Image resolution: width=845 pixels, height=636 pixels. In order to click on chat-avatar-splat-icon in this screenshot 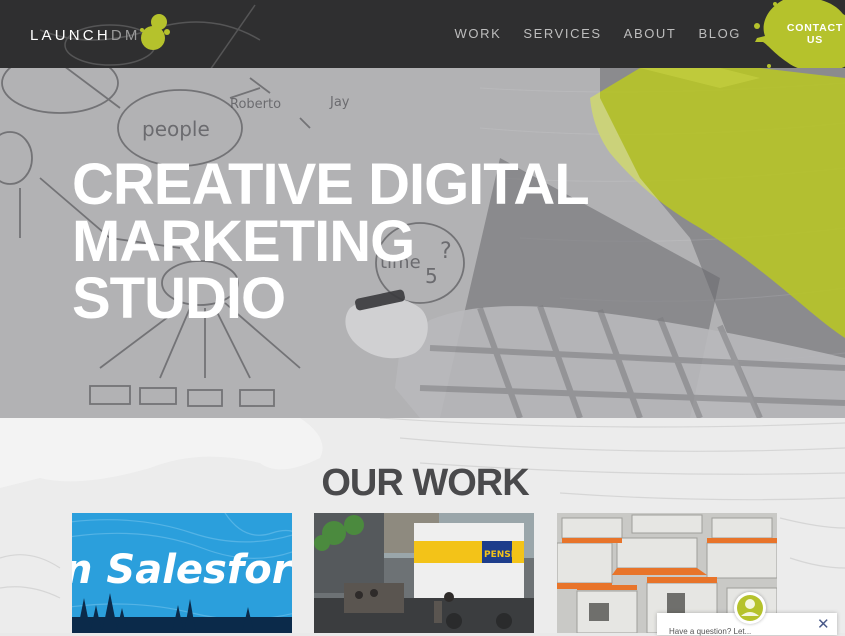, I will do `click(750, 608)`.